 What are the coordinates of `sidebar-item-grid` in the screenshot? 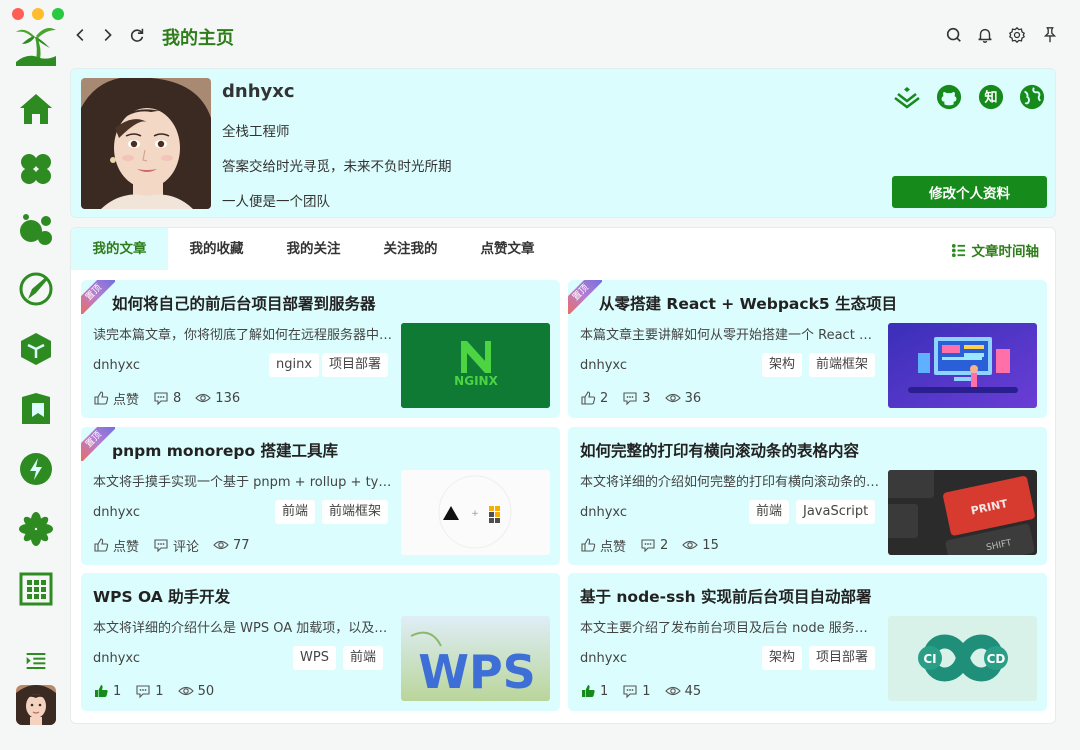 It's located at (36, 589).